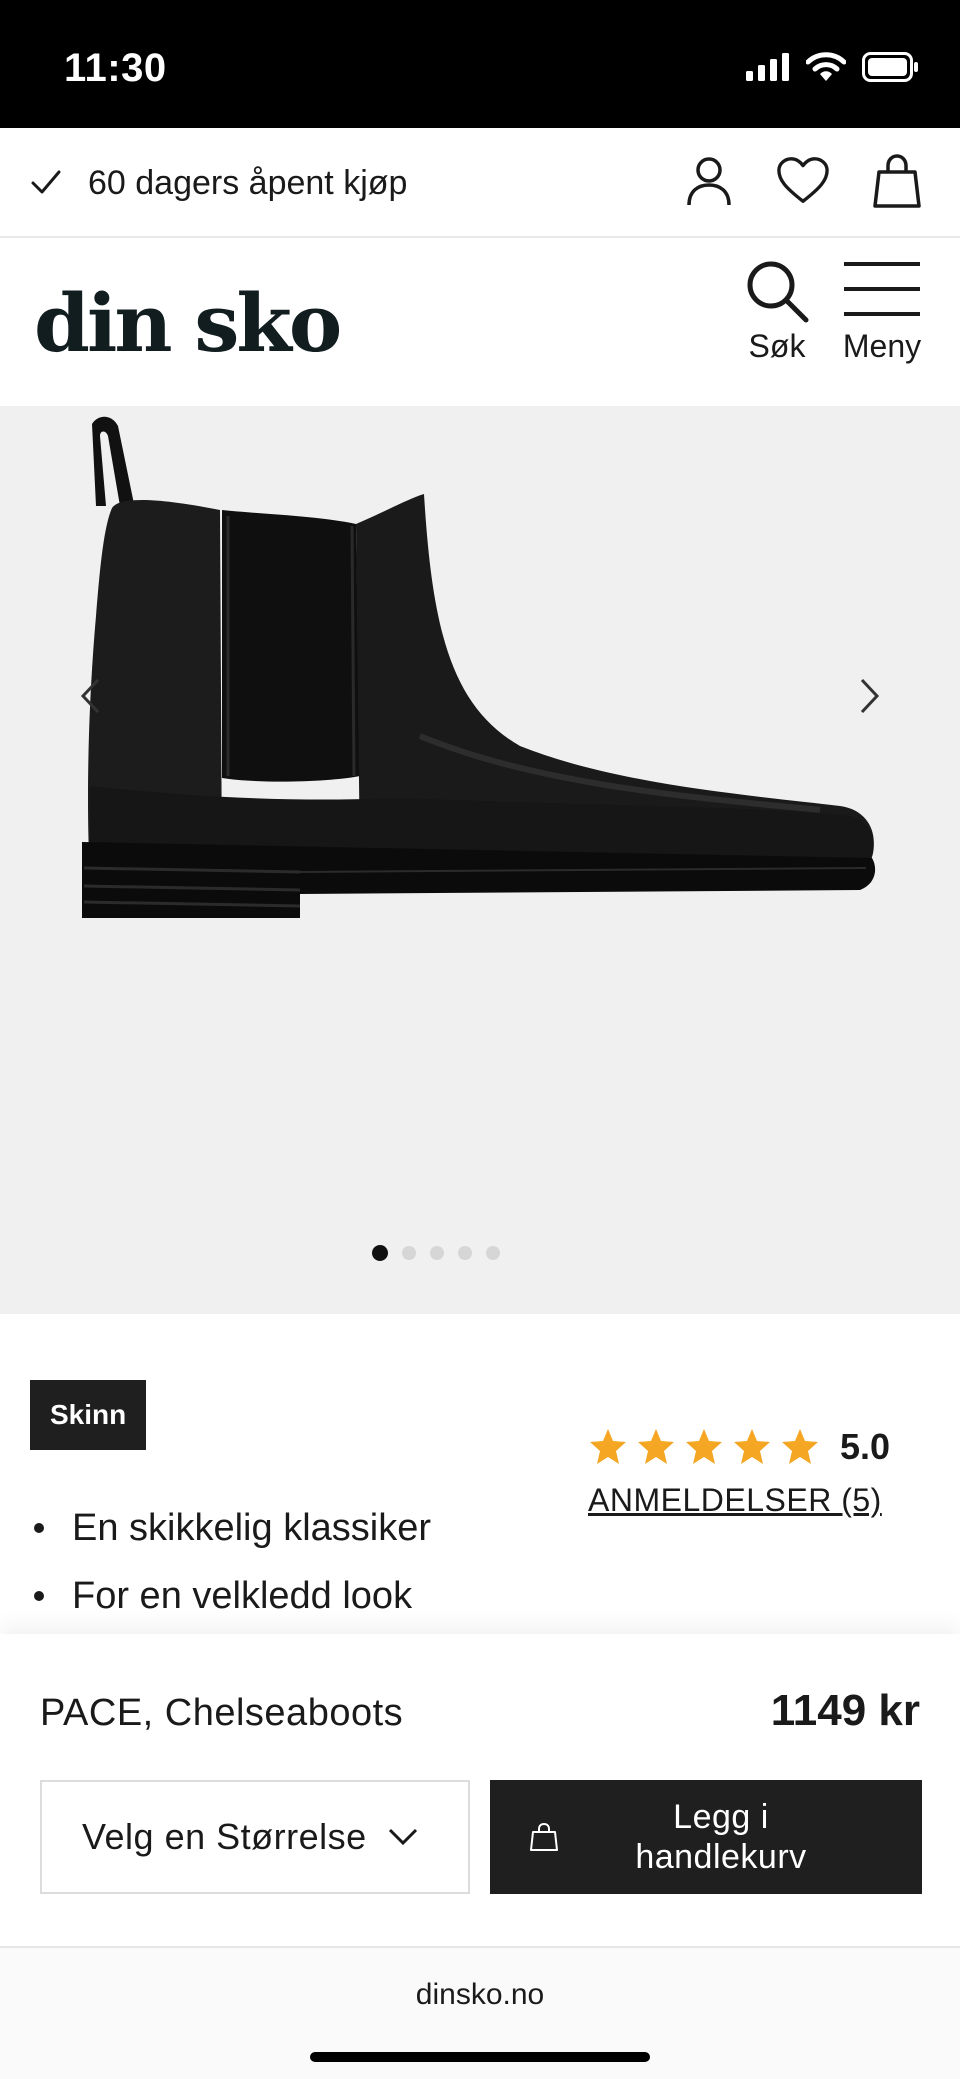 The image size is (960, 2079). What do you see at coordinates (242, 1596) in the screenshot?
I see `feature-text: For en velkledd look` at bounding box center [242, 1596].